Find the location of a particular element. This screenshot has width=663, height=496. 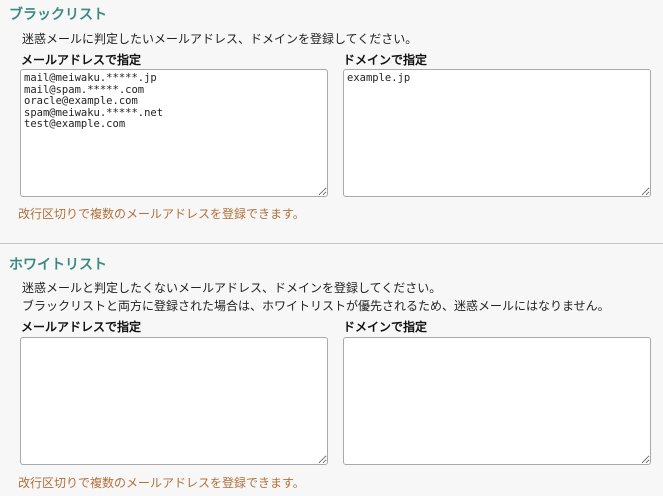

whitelist-hint: 改行区切りで複数のメールアドレスを登録できます。 is located at coordinates (161, 483).